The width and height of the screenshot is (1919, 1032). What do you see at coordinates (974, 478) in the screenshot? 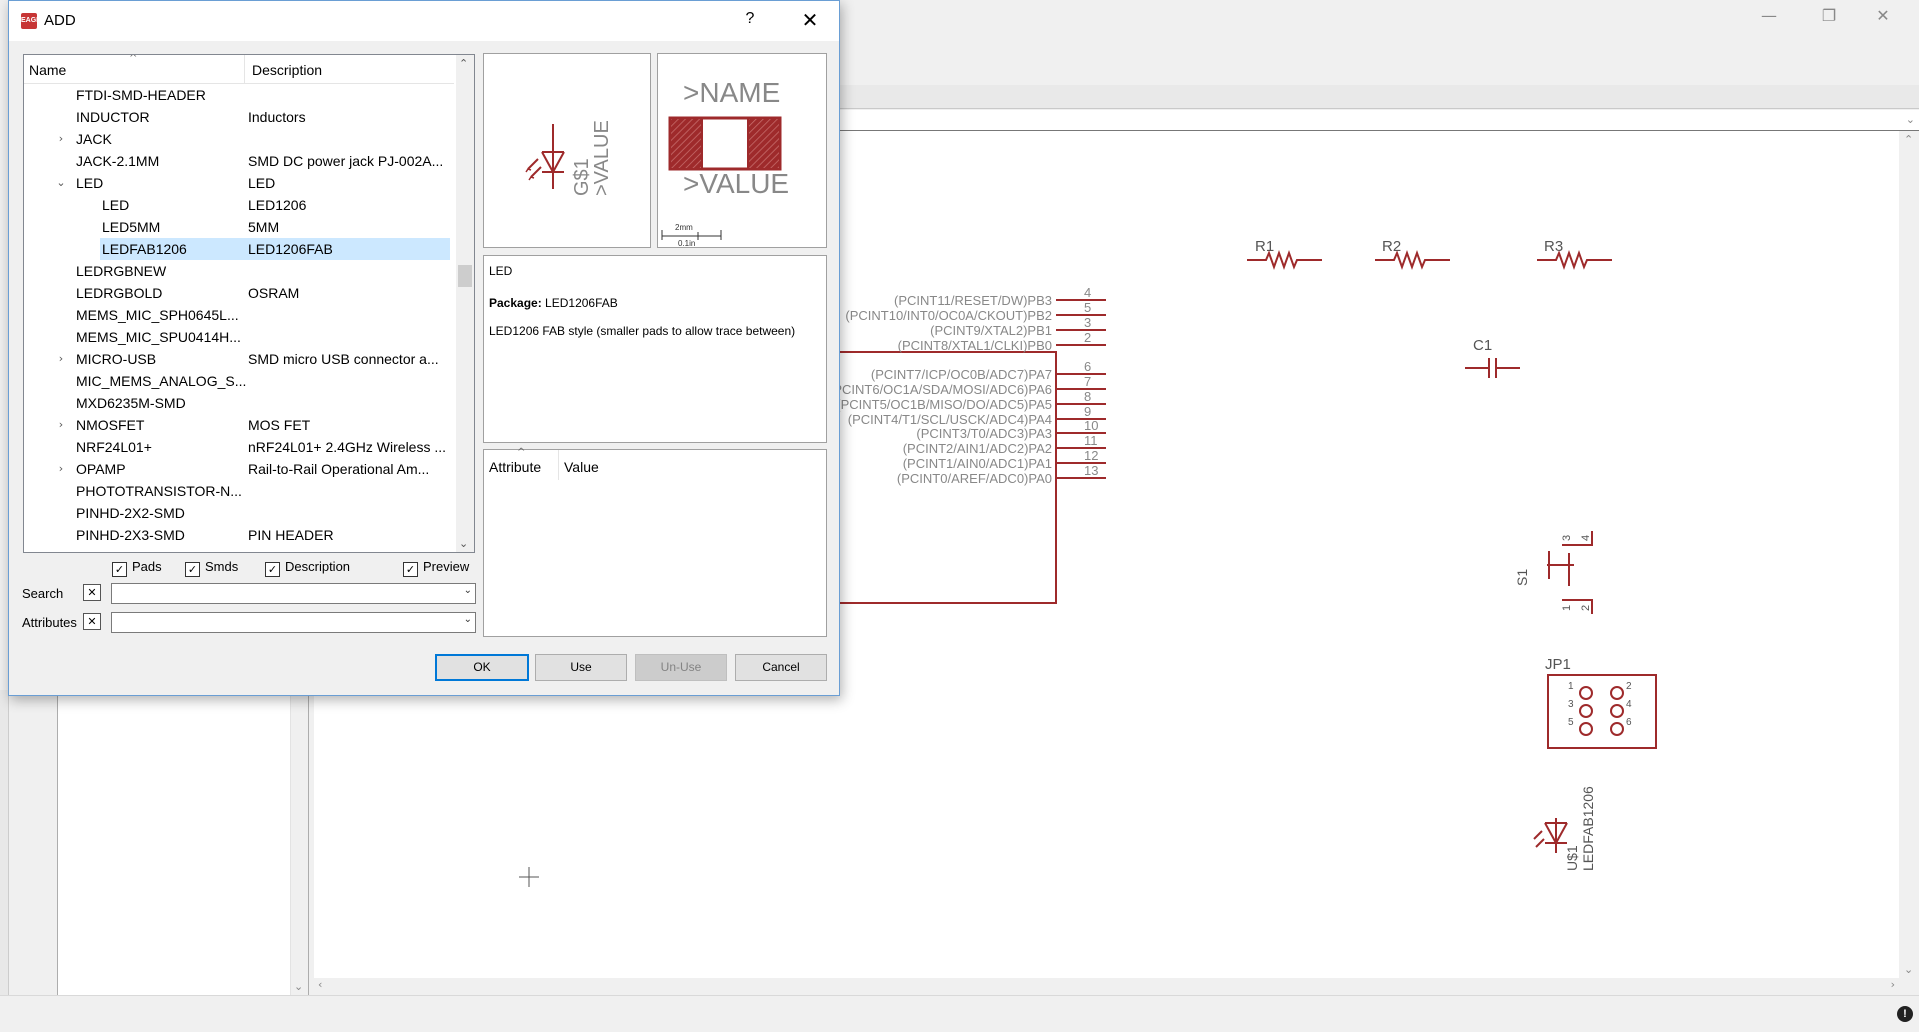
I see `ic-pin-label: (PCINT0/AREF/ADC0)PA0` at bounding box center [974, 478].